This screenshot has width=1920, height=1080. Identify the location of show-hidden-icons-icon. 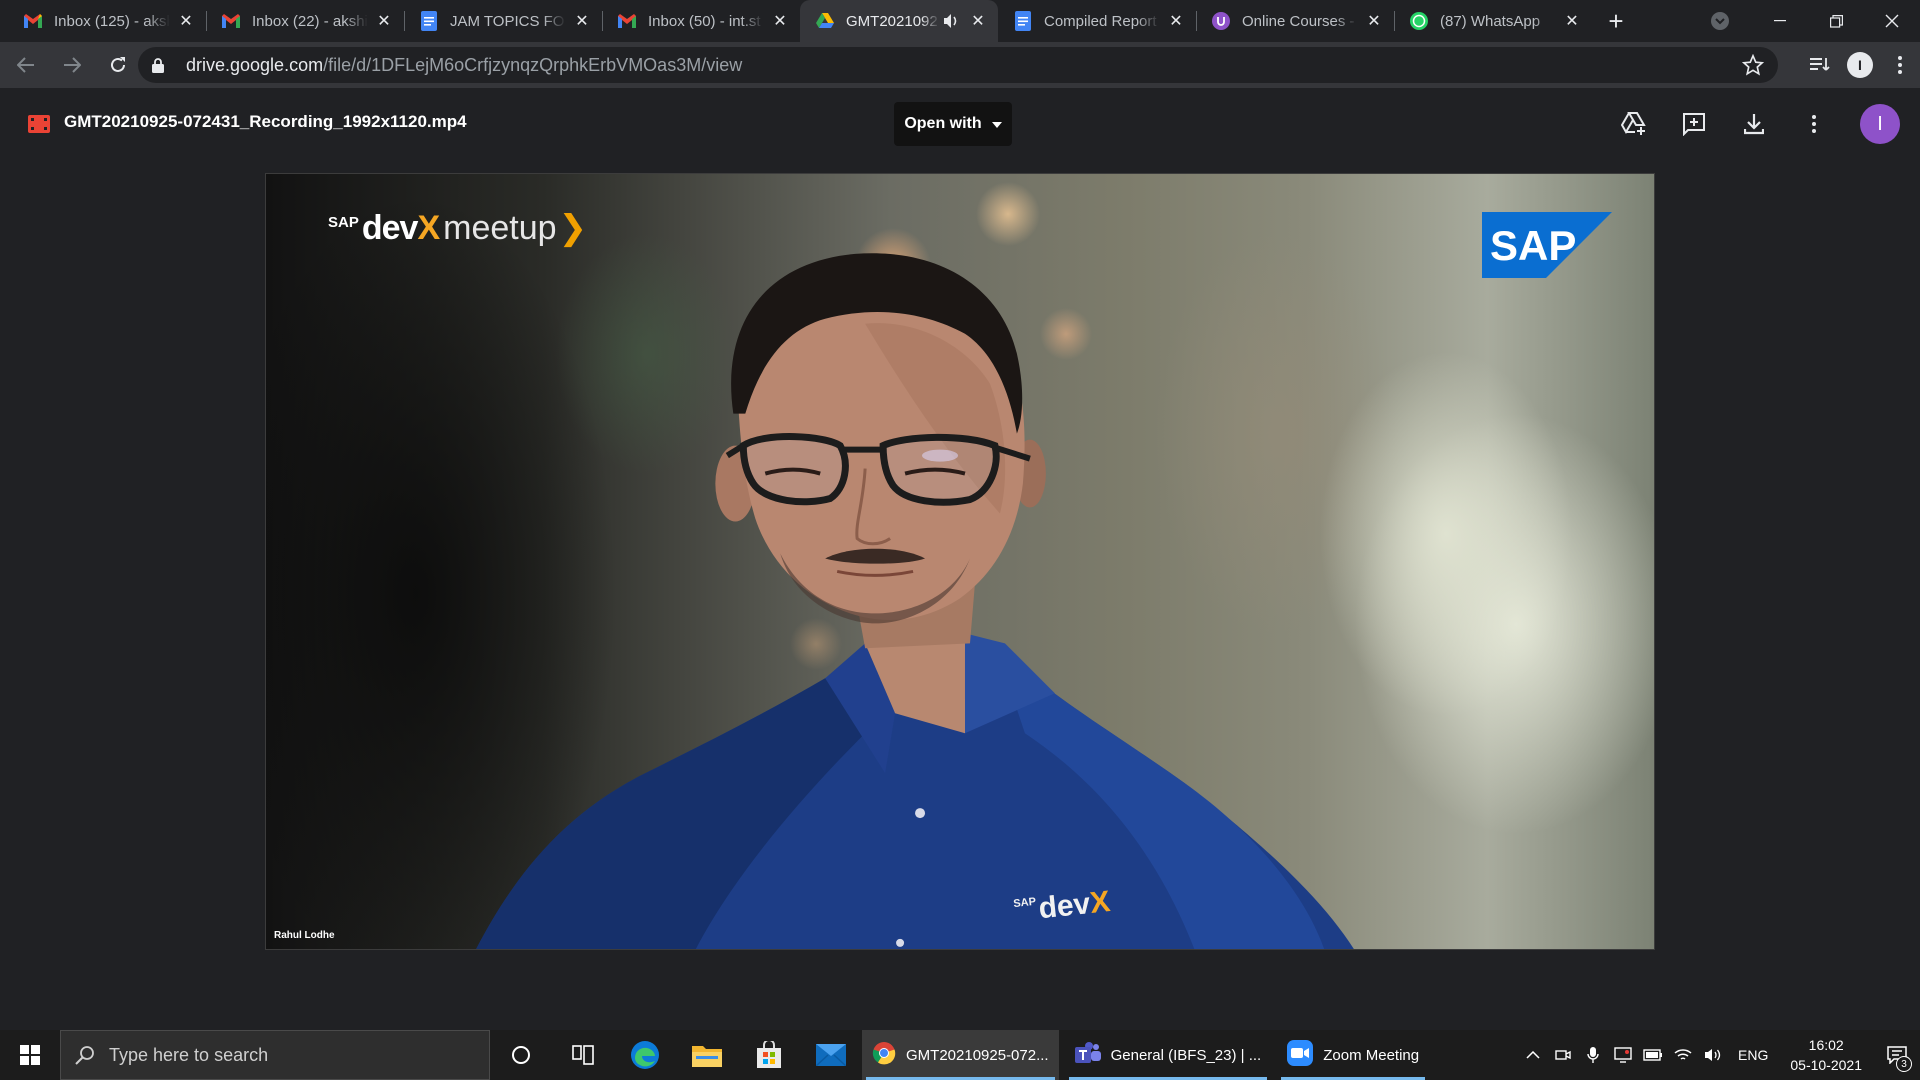
(1533, 1055).